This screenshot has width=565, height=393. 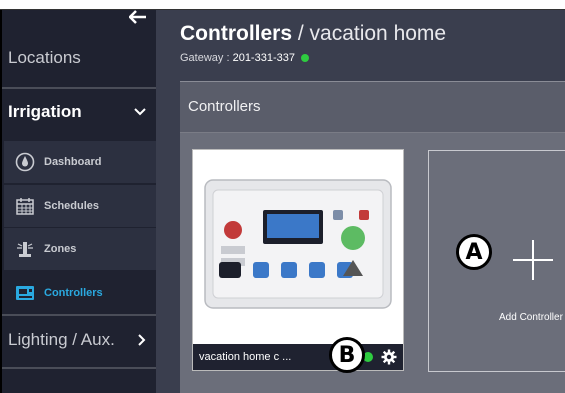 I want to click on sidebar-item-locations: Locations, so click(x=80, y=58).